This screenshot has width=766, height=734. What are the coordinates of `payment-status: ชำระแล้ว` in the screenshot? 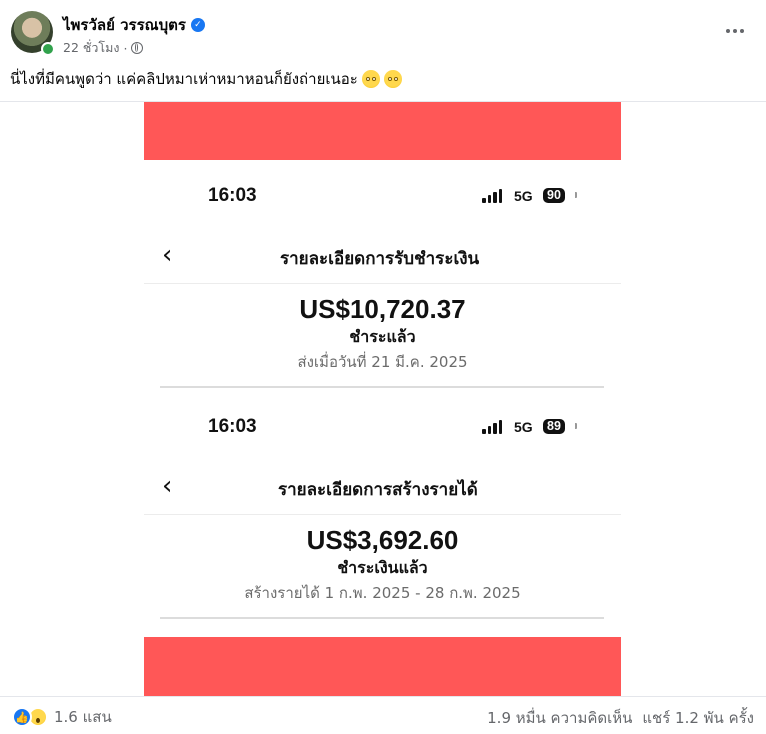 It's located at (382, 336).